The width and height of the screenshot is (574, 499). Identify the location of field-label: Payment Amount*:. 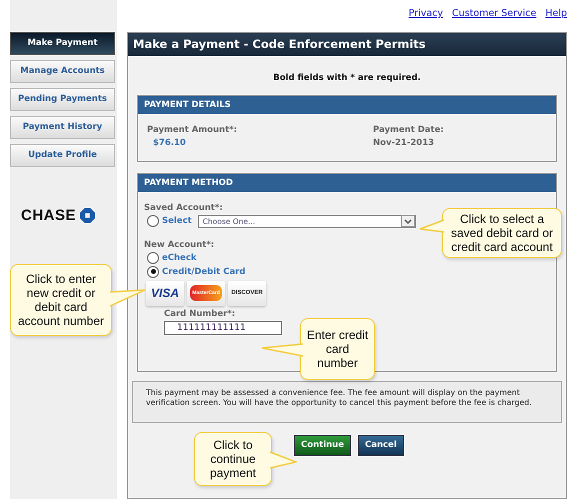
(192, 129).